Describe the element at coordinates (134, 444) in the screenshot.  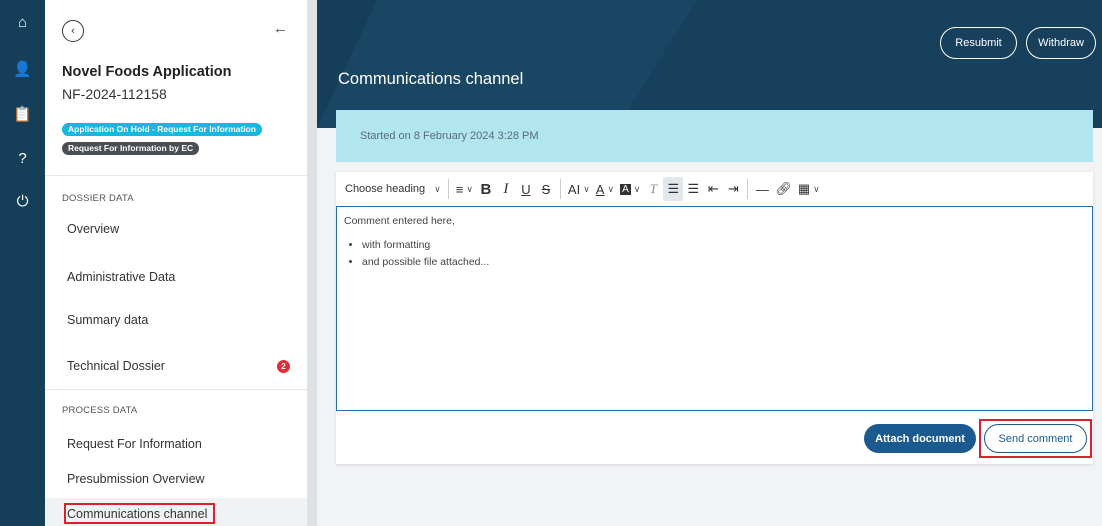
I see `sidebar-item-request-for-information: Request For Information` at that location.